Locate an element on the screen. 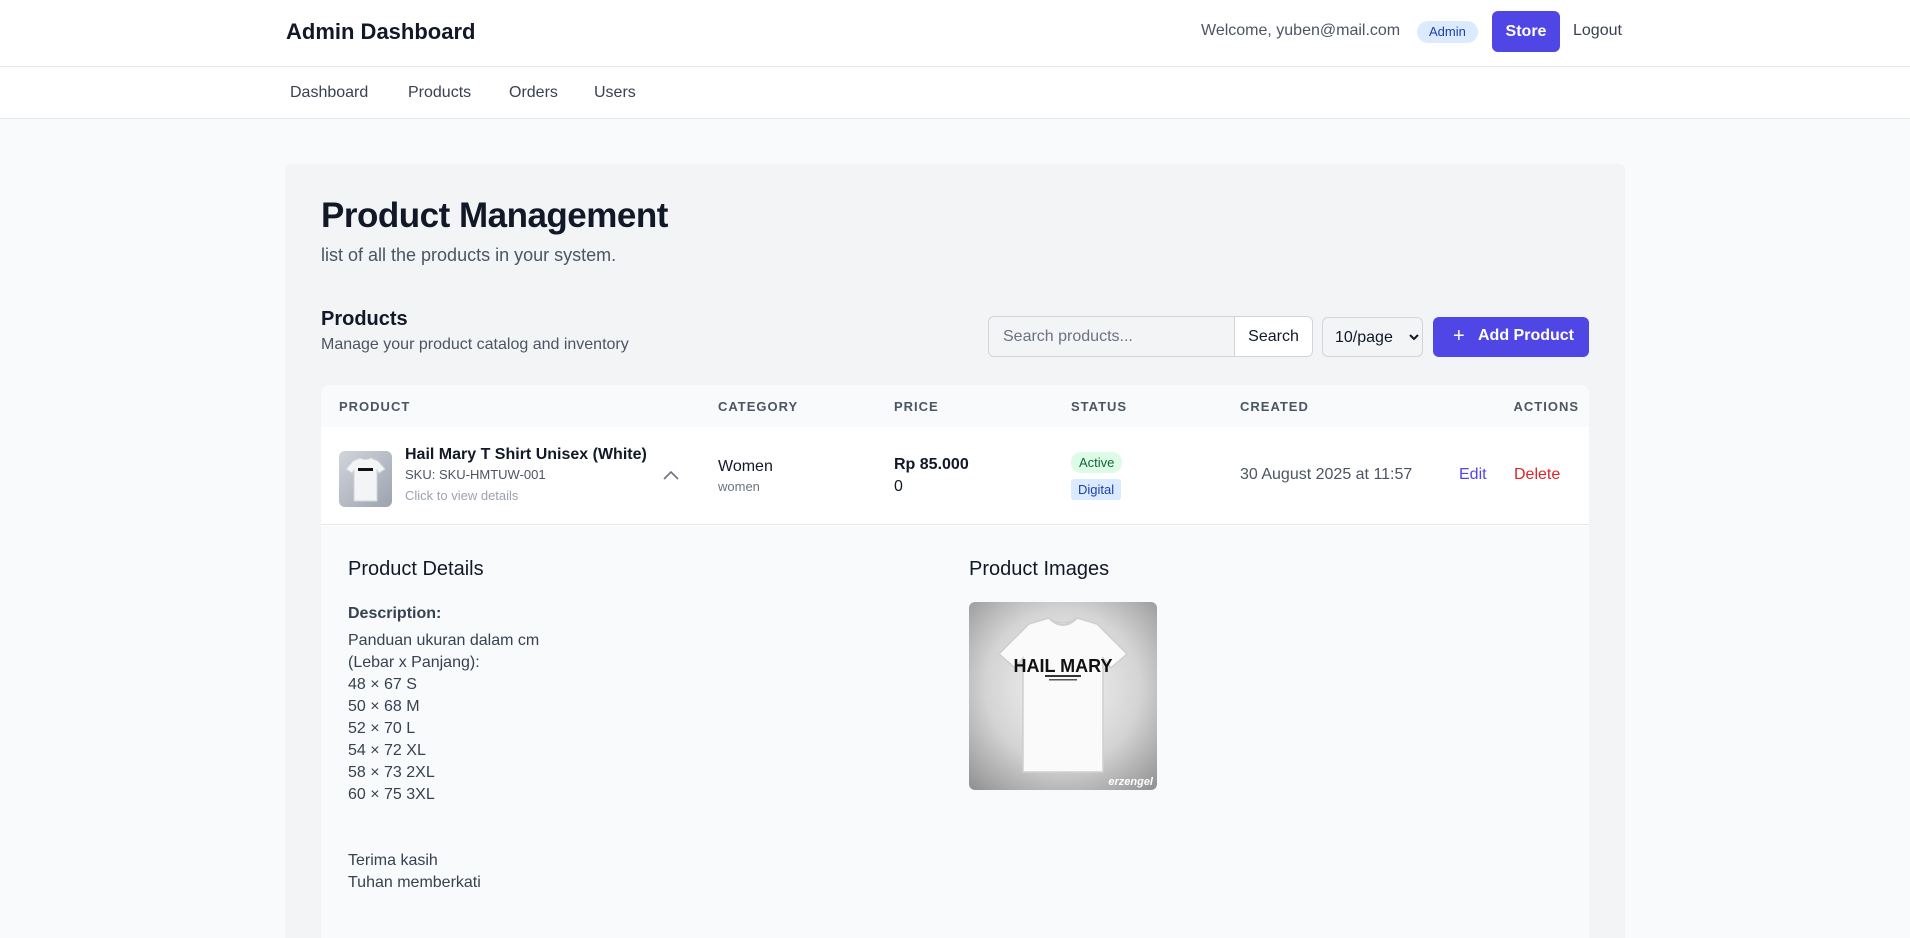 The width and height of the screenshot is (1910, 938). add-product-label: Add Product is located at coordinates (1526, 335).